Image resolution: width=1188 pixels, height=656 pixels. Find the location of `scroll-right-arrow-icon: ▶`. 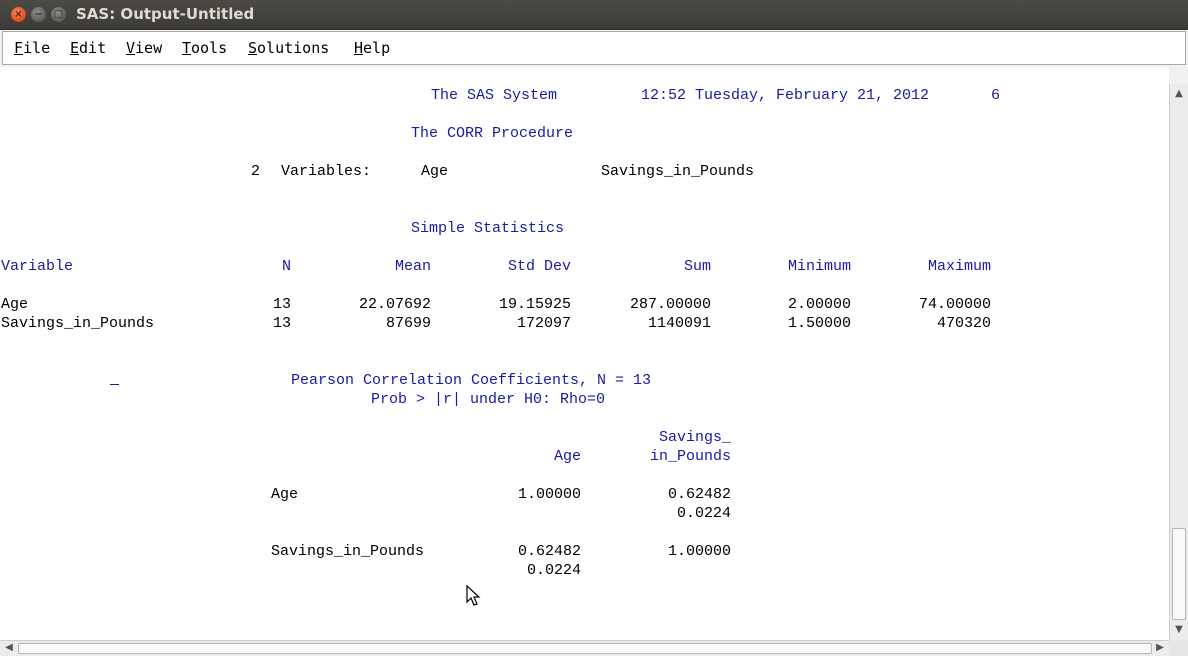

scroll-right-arrow-icon: ▶ is located at coordinates (1160, 647).